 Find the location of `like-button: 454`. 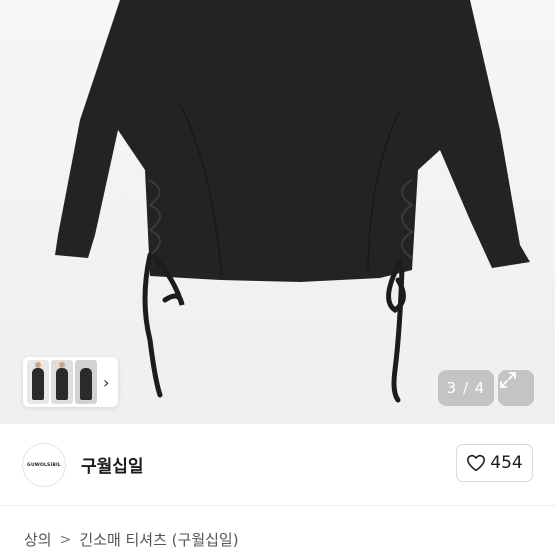

like-button: 454 is located at coordinates (494, 463).